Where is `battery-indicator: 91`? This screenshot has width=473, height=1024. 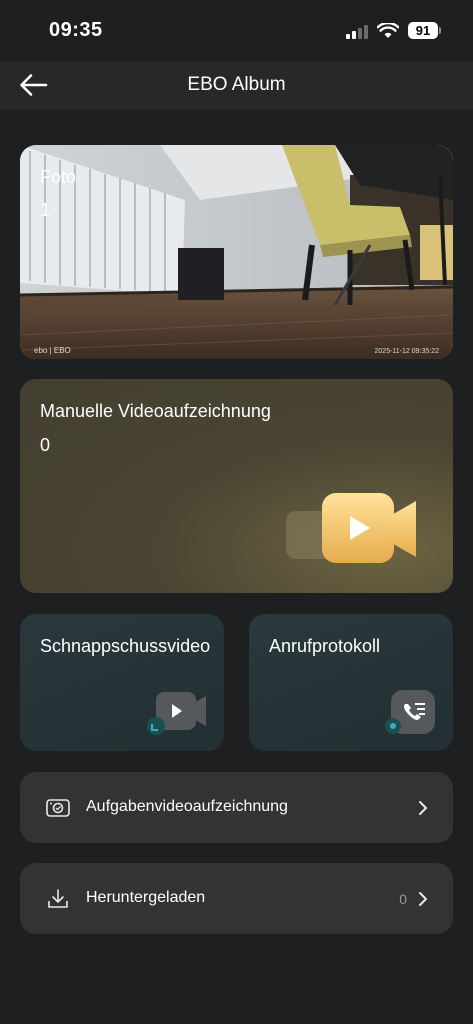
battery-indicator: 91 is located at coordinates (423, 30).